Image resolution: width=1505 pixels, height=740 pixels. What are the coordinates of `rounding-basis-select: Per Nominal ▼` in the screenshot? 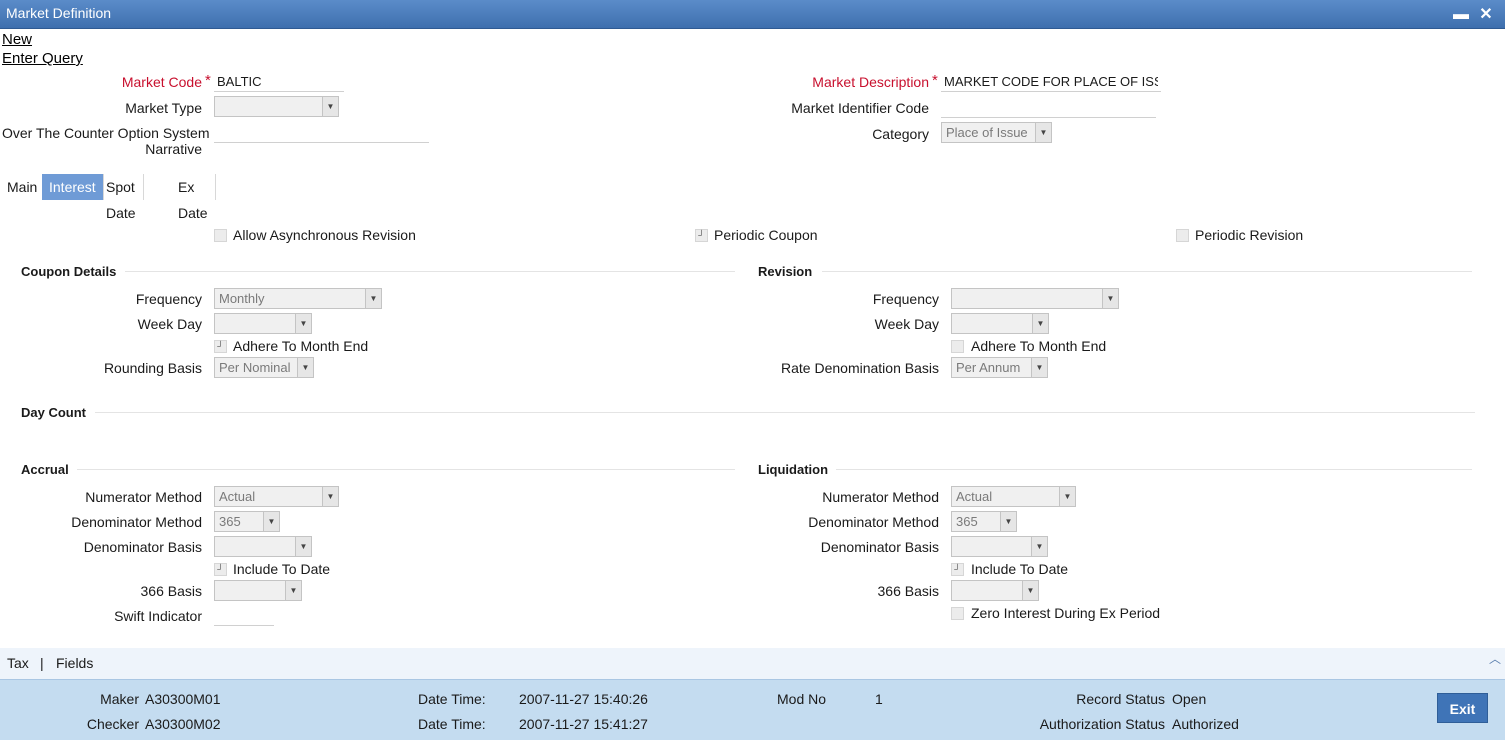 It's located at (264, 367).